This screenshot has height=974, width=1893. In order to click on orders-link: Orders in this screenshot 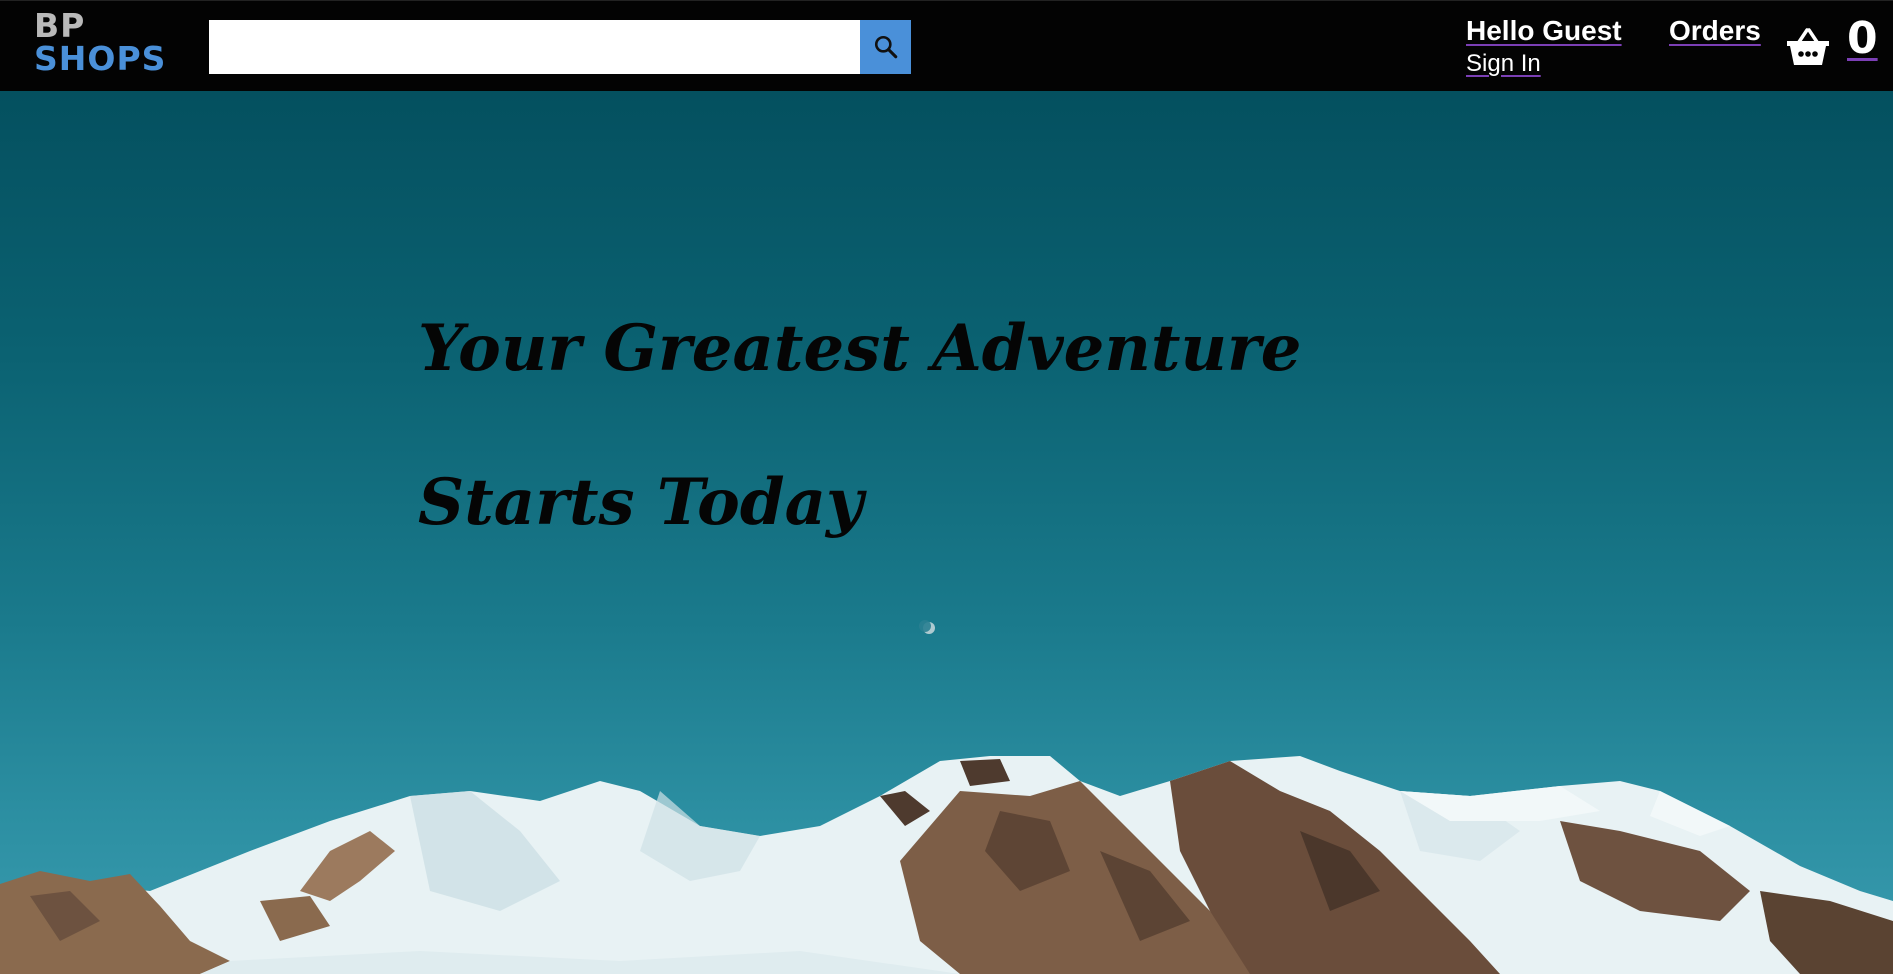, I will do `click(1715, 31)`.